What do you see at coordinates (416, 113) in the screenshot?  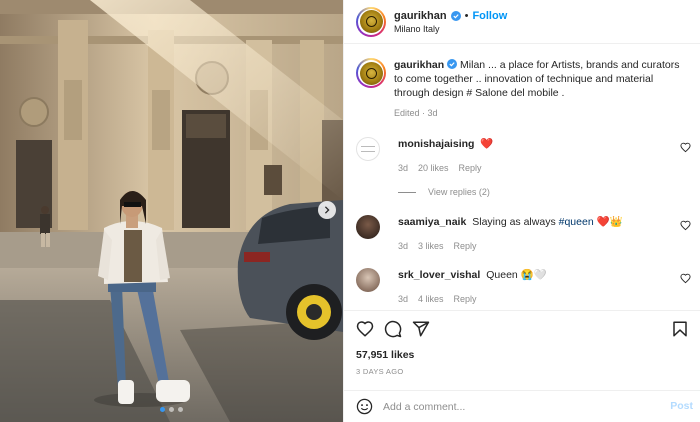 I see `caption-meta: Edited · 3d` at bounding box center [416, 113].